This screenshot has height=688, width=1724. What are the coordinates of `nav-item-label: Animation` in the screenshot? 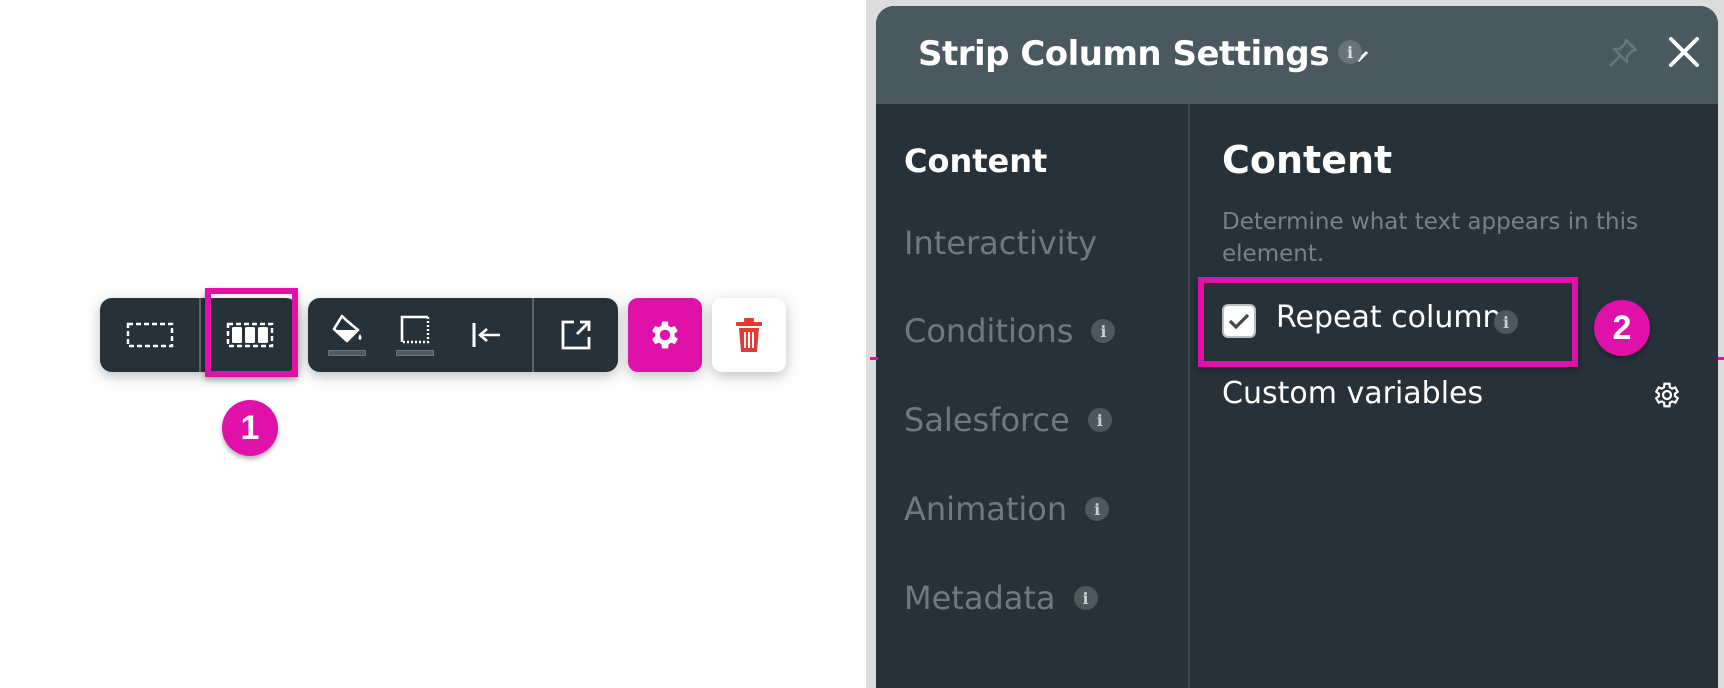 It's located at (986, 509).